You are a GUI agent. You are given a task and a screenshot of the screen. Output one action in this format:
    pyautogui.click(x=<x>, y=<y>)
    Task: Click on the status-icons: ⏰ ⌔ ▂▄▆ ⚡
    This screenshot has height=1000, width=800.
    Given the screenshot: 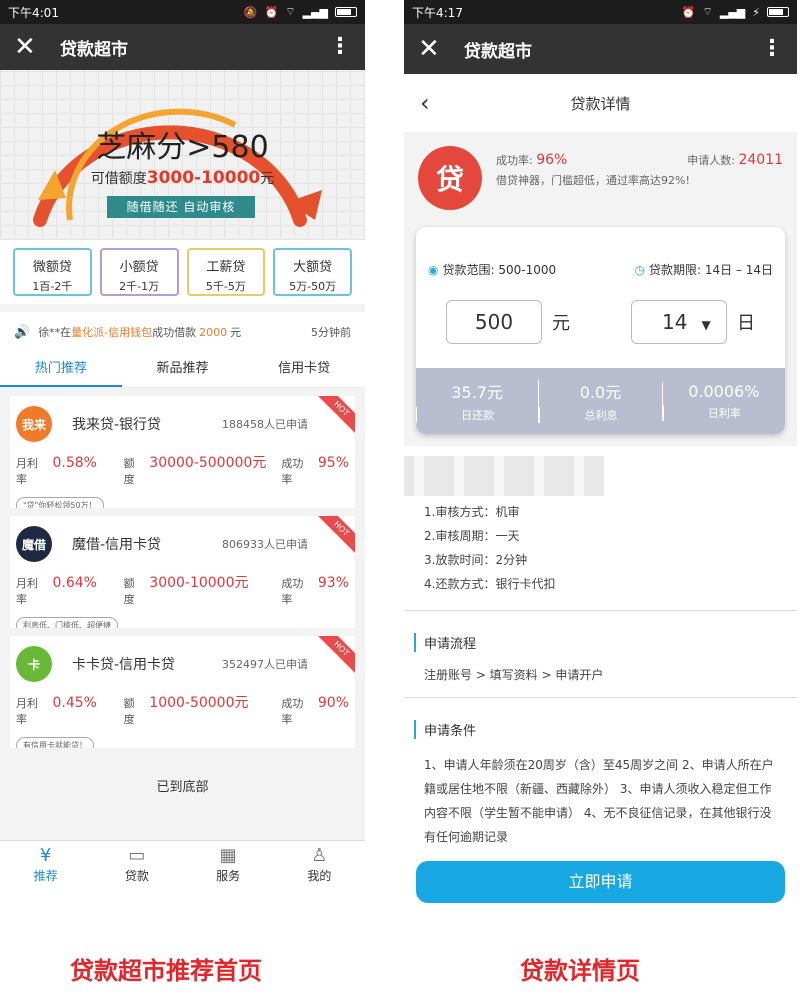 What is the action you would take?
    pyautogui.click(x=735, y=12)
    